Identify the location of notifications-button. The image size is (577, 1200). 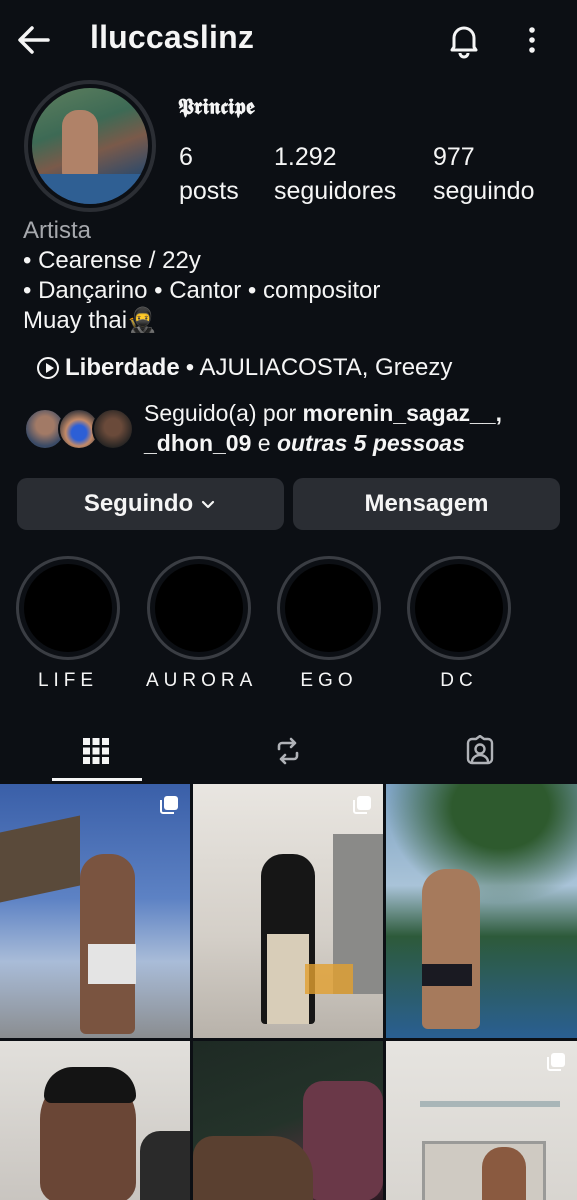
(464, 40).